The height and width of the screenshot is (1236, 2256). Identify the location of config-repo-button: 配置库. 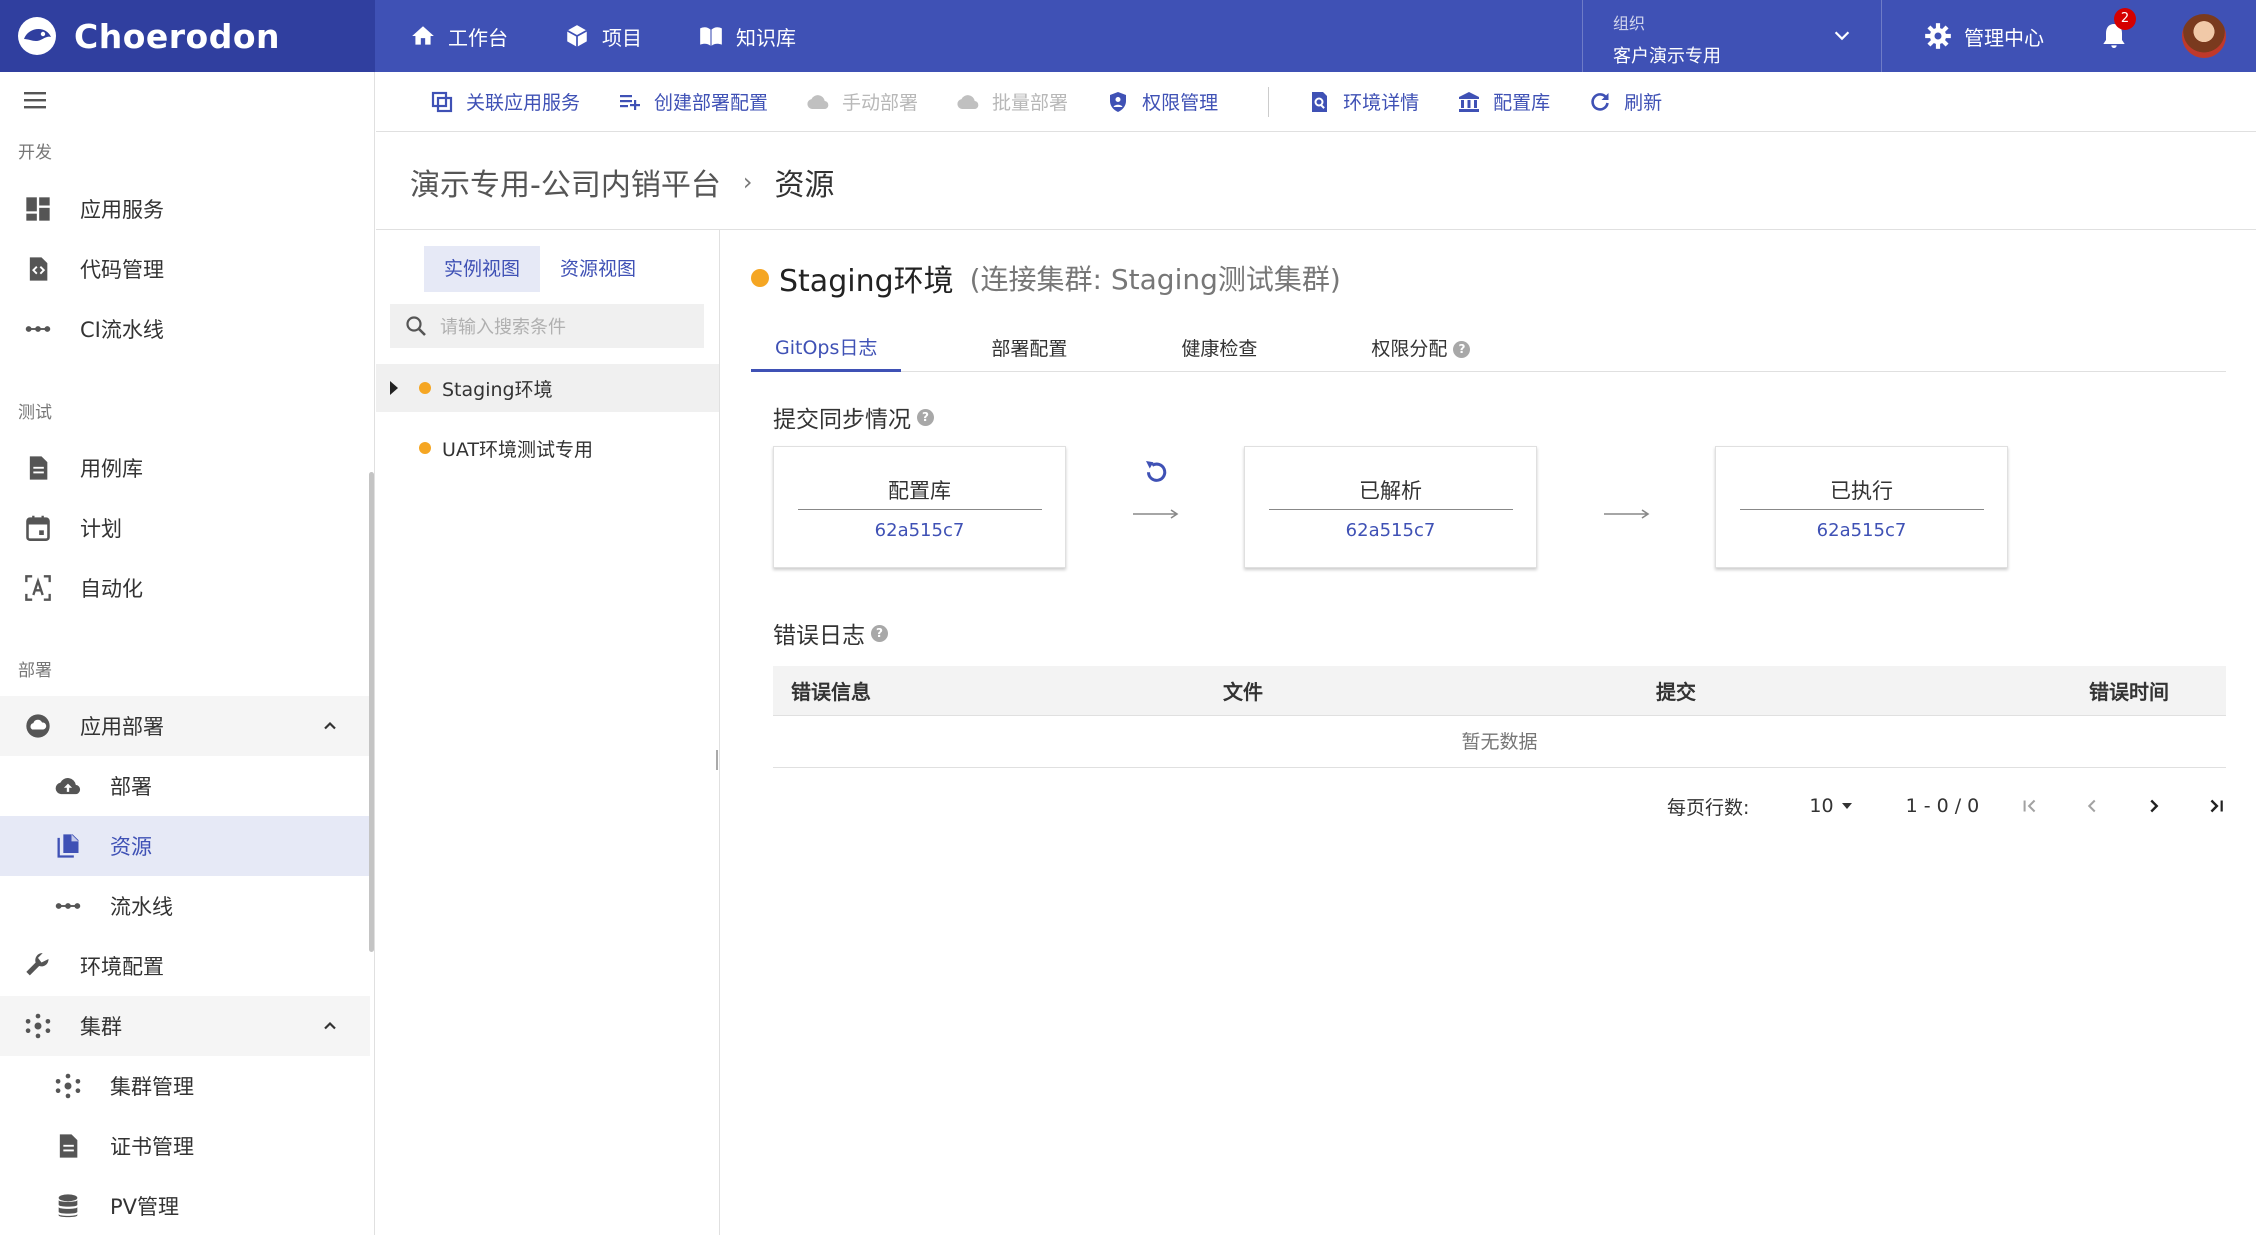
(1503, 101).